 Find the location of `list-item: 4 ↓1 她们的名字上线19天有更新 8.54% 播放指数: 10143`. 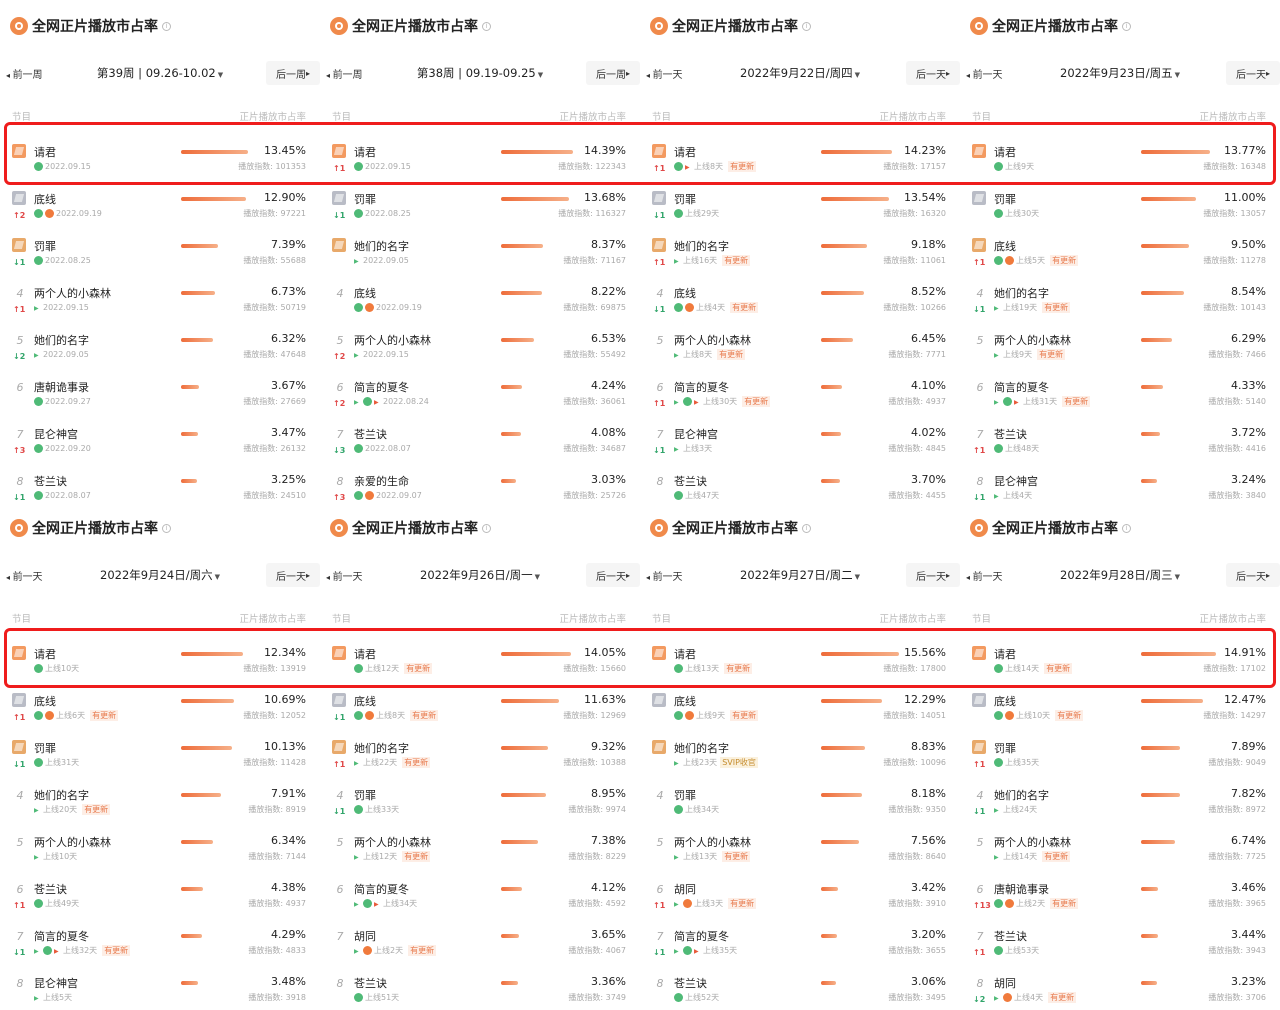

list-item: 4 ↓1 她们的名字上线19天有更新 8.54% 播放指数: 10143 is located at coordinates (1120, 304).